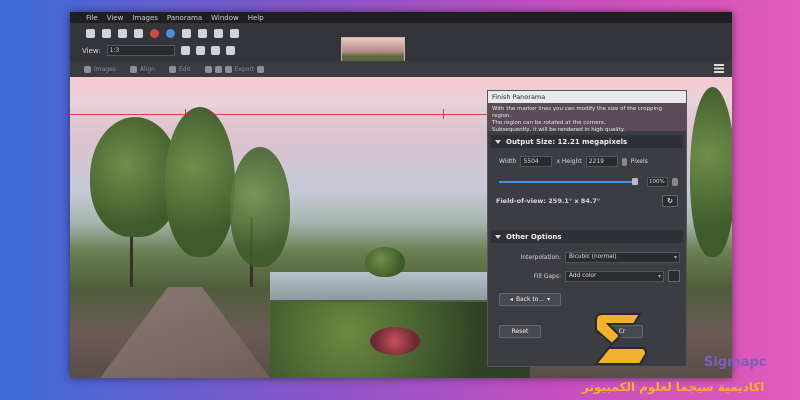  Describe the element at coordinates (147, 69) in the screenshot. I see `step-align-label: Align` at that location.